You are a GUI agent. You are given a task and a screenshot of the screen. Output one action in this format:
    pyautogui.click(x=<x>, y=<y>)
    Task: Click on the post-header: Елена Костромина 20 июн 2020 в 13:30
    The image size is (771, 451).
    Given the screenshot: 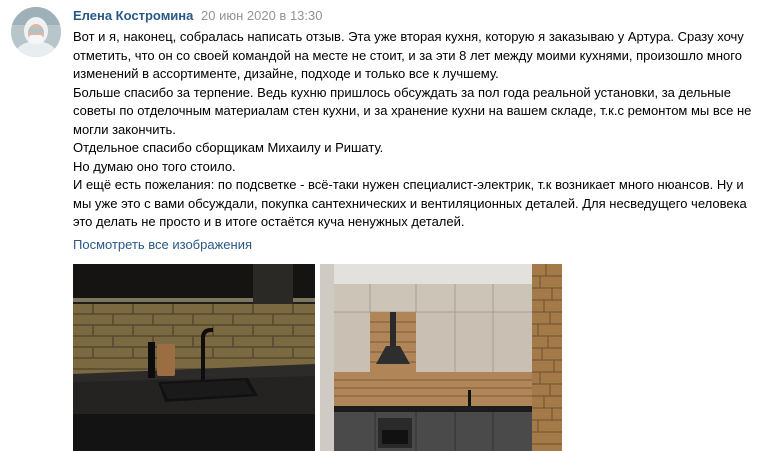 What is the action you would take?
    pyautogui.click(x=197, y=15)
    